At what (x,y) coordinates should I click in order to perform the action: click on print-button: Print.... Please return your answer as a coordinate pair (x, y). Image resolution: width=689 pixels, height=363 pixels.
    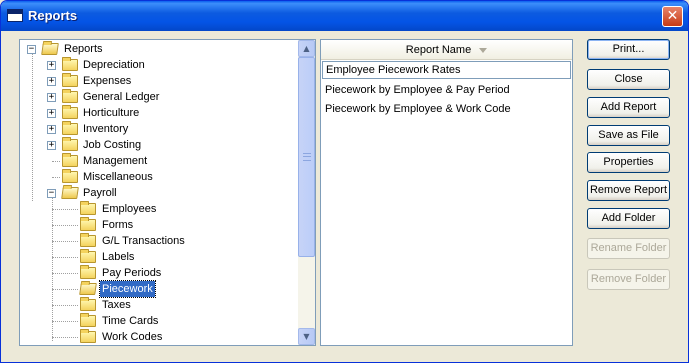
    Looking at the image, I should click on (628, 49).